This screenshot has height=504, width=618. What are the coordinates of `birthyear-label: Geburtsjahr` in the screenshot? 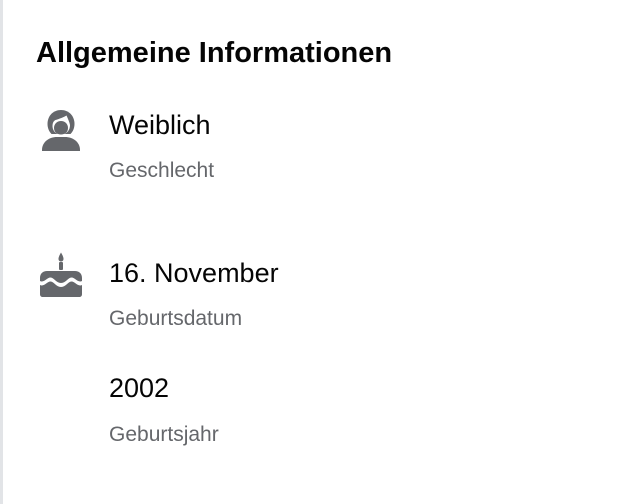 It's located at (164, 434).